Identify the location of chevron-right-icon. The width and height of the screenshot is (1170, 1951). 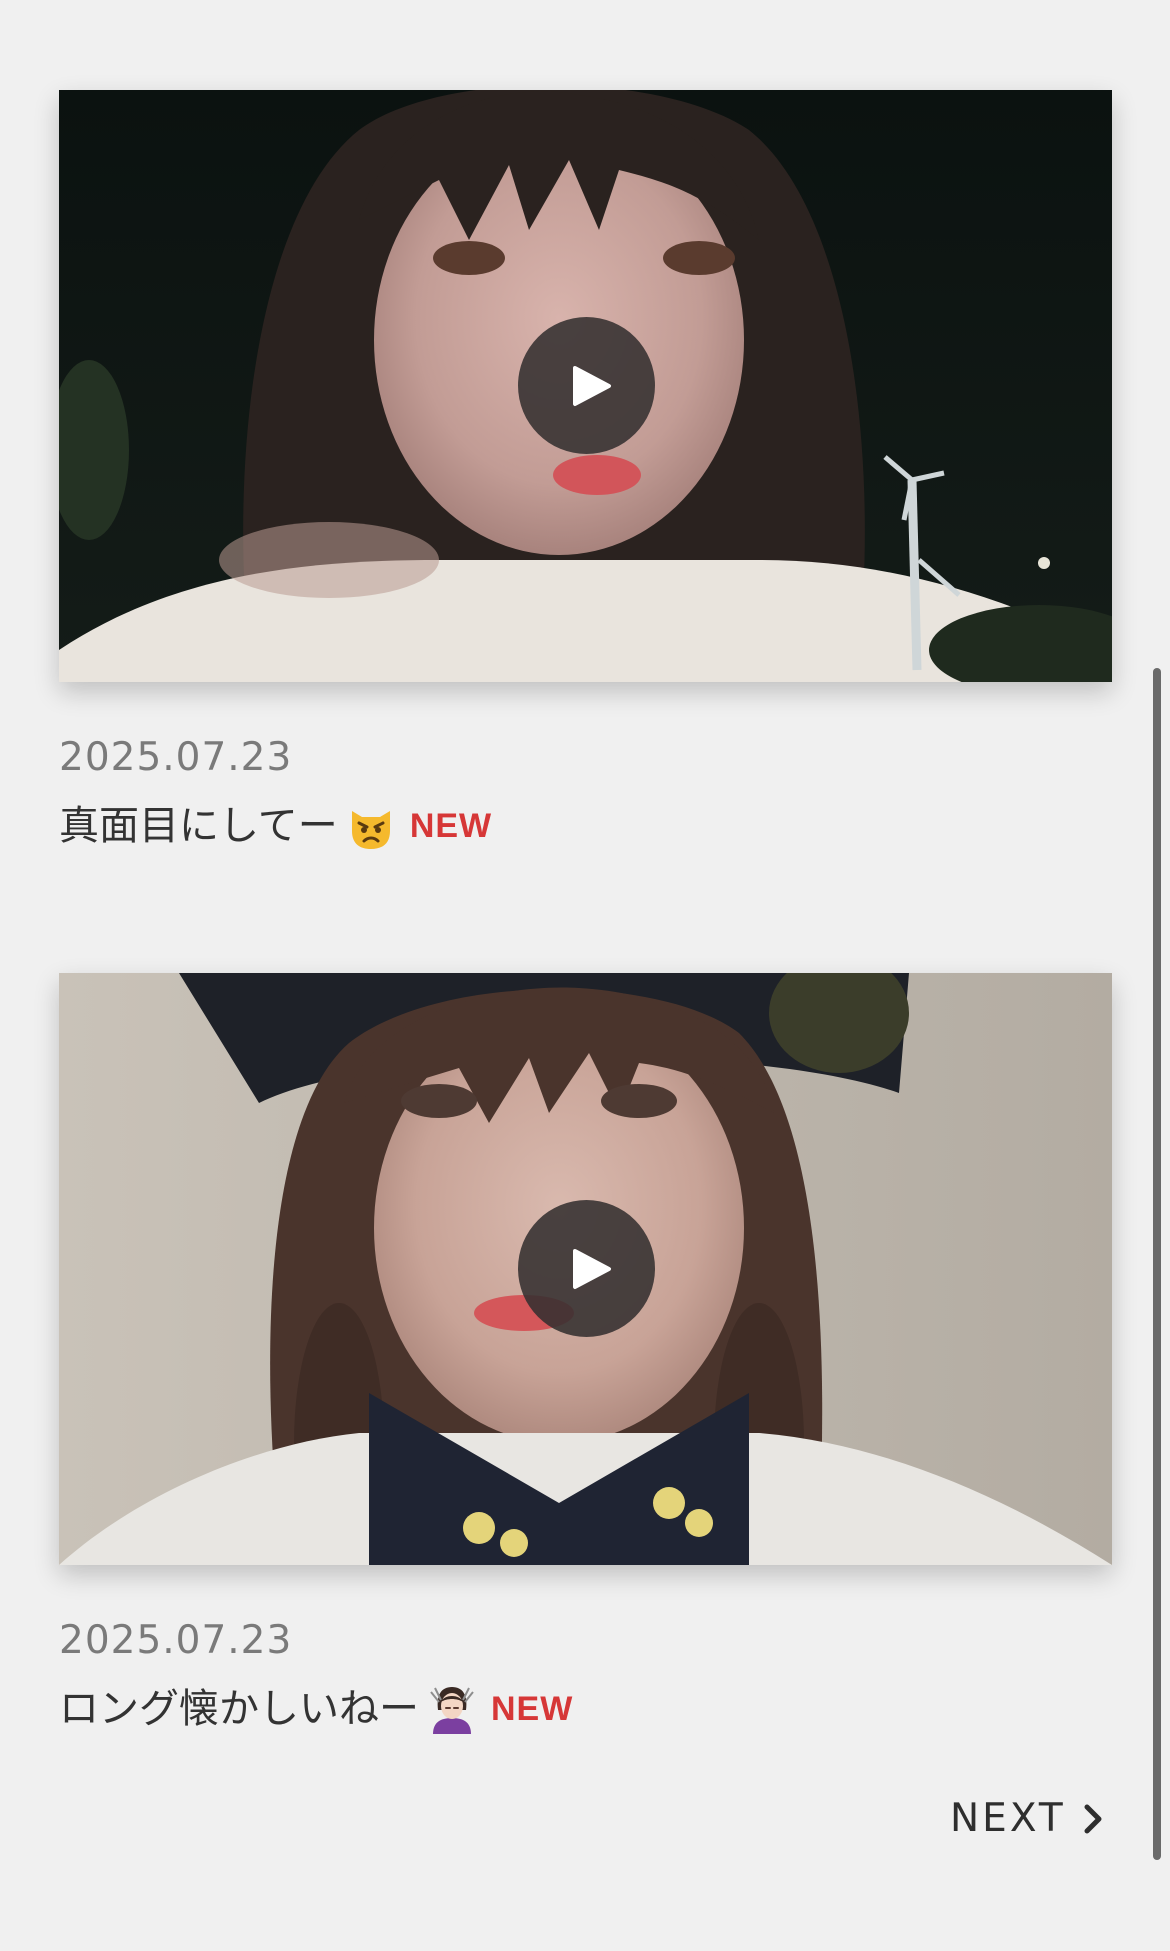
(1093, 1818).